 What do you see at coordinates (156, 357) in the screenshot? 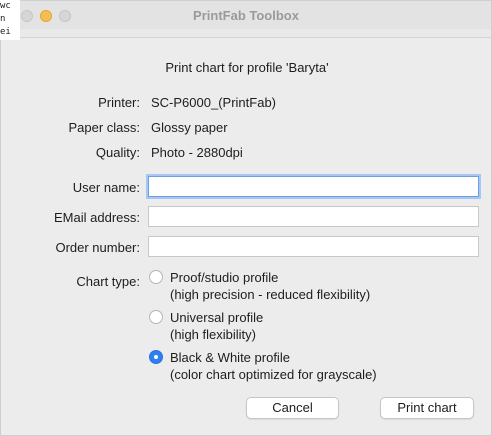
I see `radio-black-white` at bounding box center [156, 357].